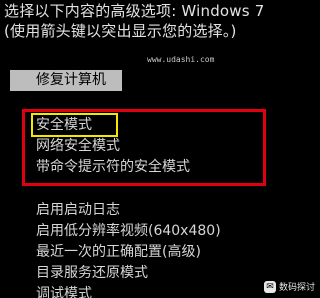 The width and height of the screenshot is (320, 298). Describe the element at coordinates (120, 31) in the screenshot. I see `header-instruction: (使用箭头键以突出显示您的选择。)` at that location.